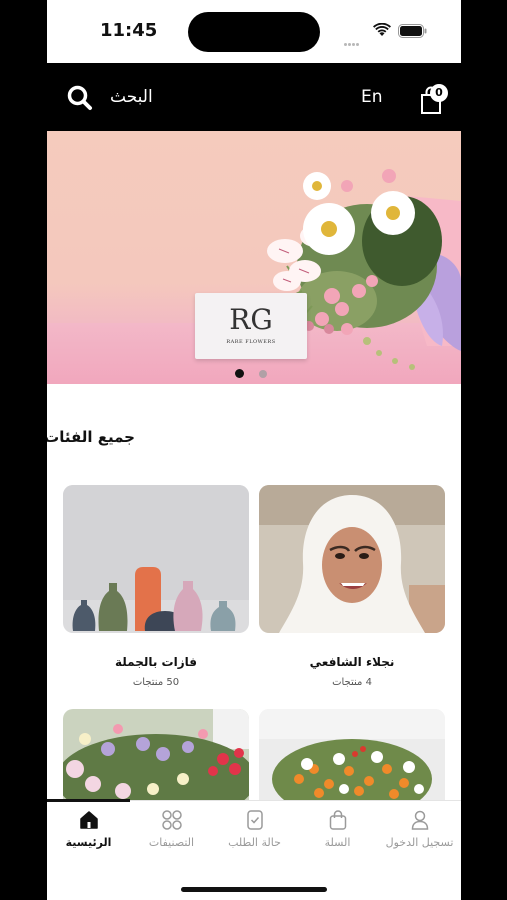  What do you see at coordinates (131, 97) in the screenshot?
I see `search-label: البحث` at bounding box center [131, 97].